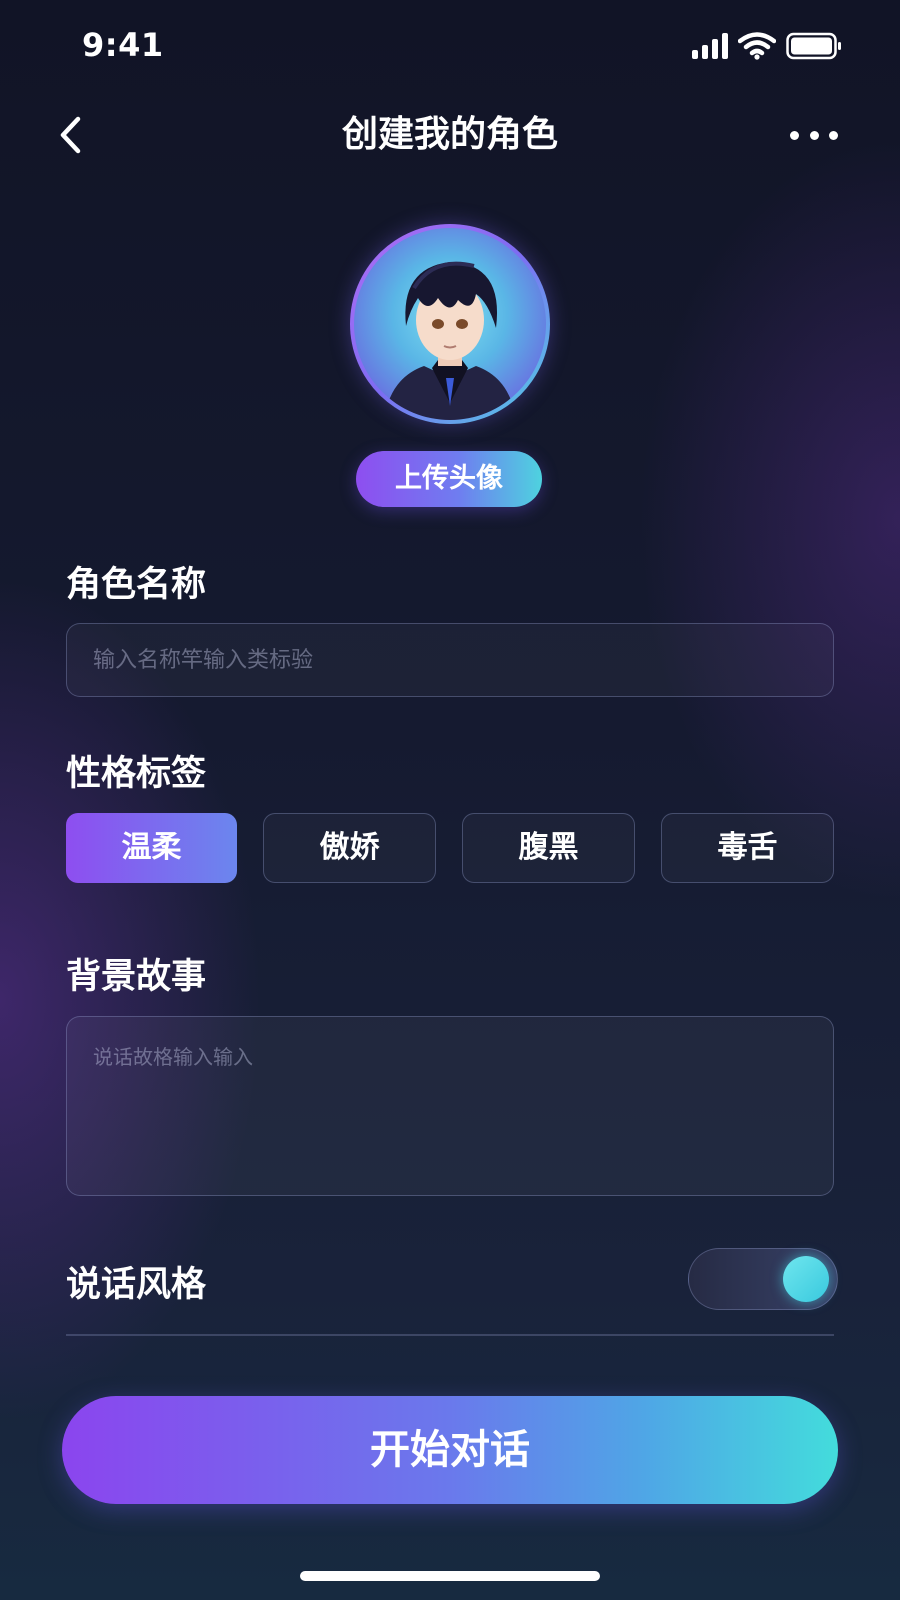  I want to click on more-dots-icon, so click(794, 135).